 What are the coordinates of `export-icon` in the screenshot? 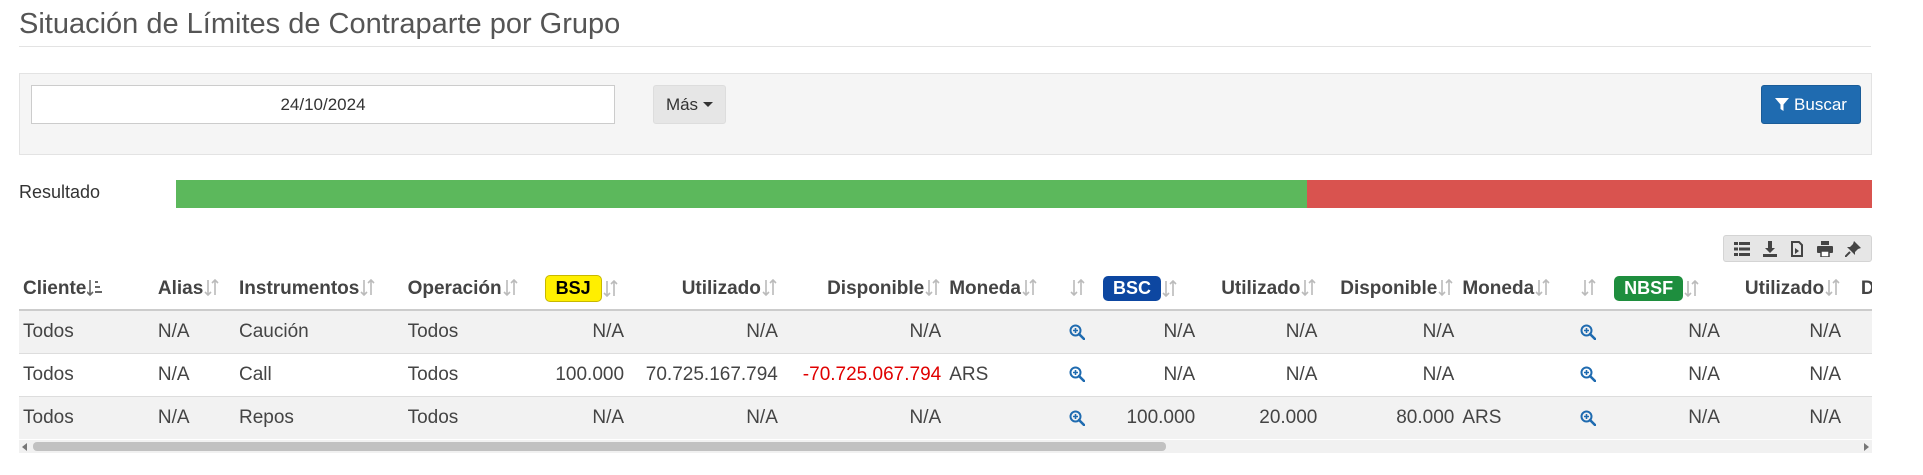 It's located at (1797, 249).